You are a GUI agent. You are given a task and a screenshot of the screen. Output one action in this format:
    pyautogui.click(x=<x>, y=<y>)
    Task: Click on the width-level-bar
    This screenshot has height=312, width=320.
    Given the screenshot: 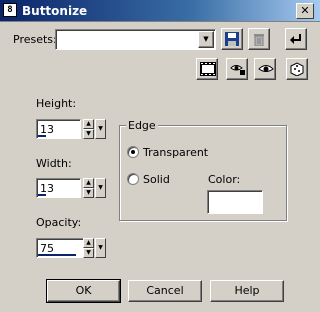 What is the action you would take?
    pyautogui.click(x=42, y=195)
    